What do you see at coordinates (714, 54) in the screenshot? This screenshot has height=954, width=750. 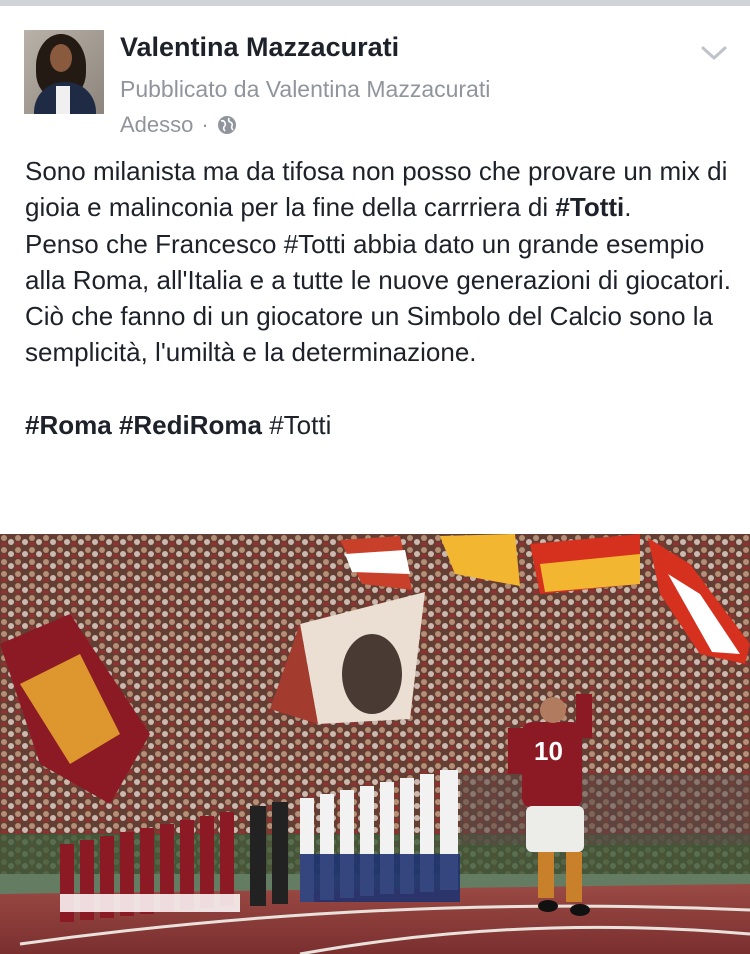 I see `chevron-down-icon` at bounding box center [714, 54].